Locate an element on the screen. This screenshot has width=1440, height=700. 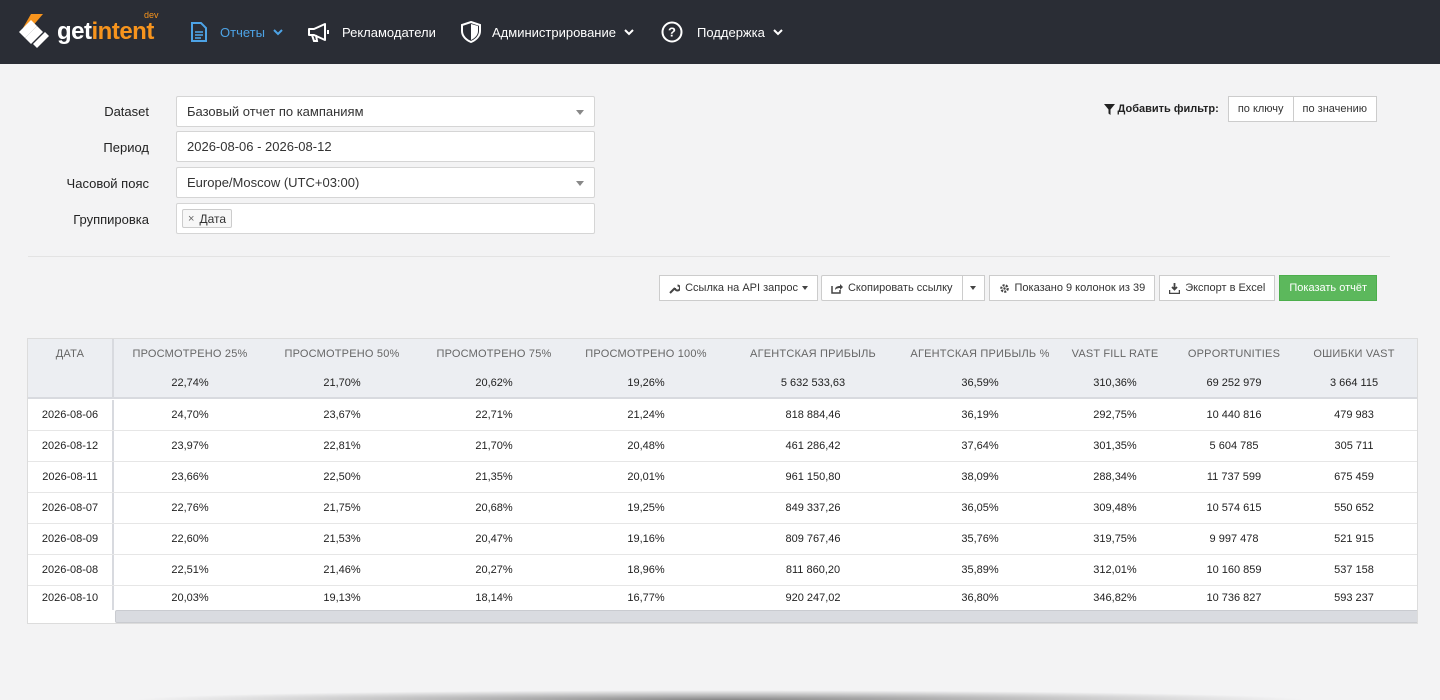
period-input: 2026-08-06 - 2026-08-12 is located at coordinates (385, 146).